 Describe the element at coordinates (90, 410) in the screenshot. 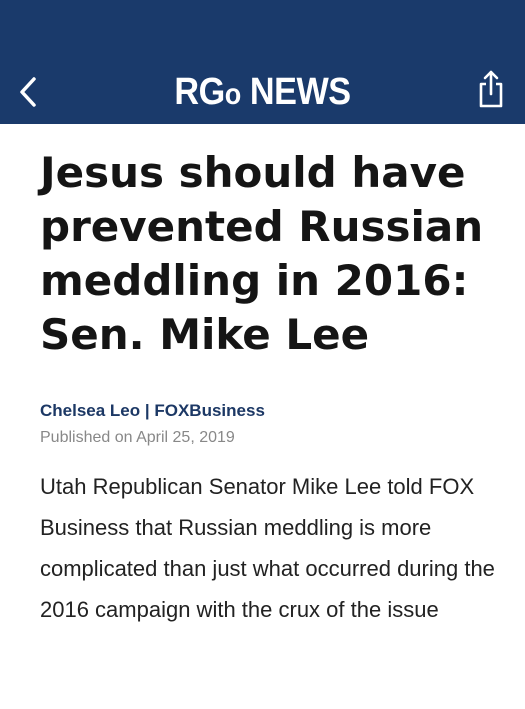

I see `author-name: Chelsea Leo` at that location.